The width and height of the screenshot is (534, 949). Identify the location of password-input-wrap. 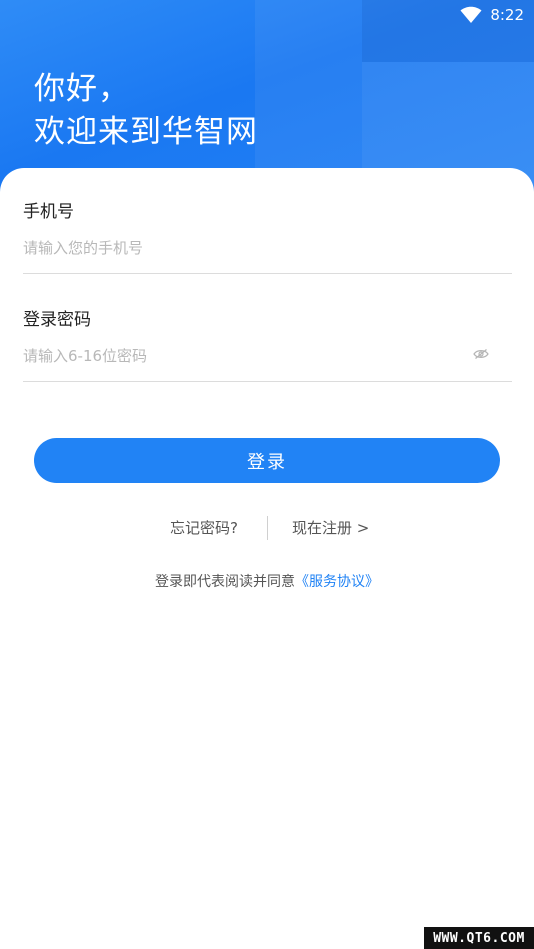
(267, 362).